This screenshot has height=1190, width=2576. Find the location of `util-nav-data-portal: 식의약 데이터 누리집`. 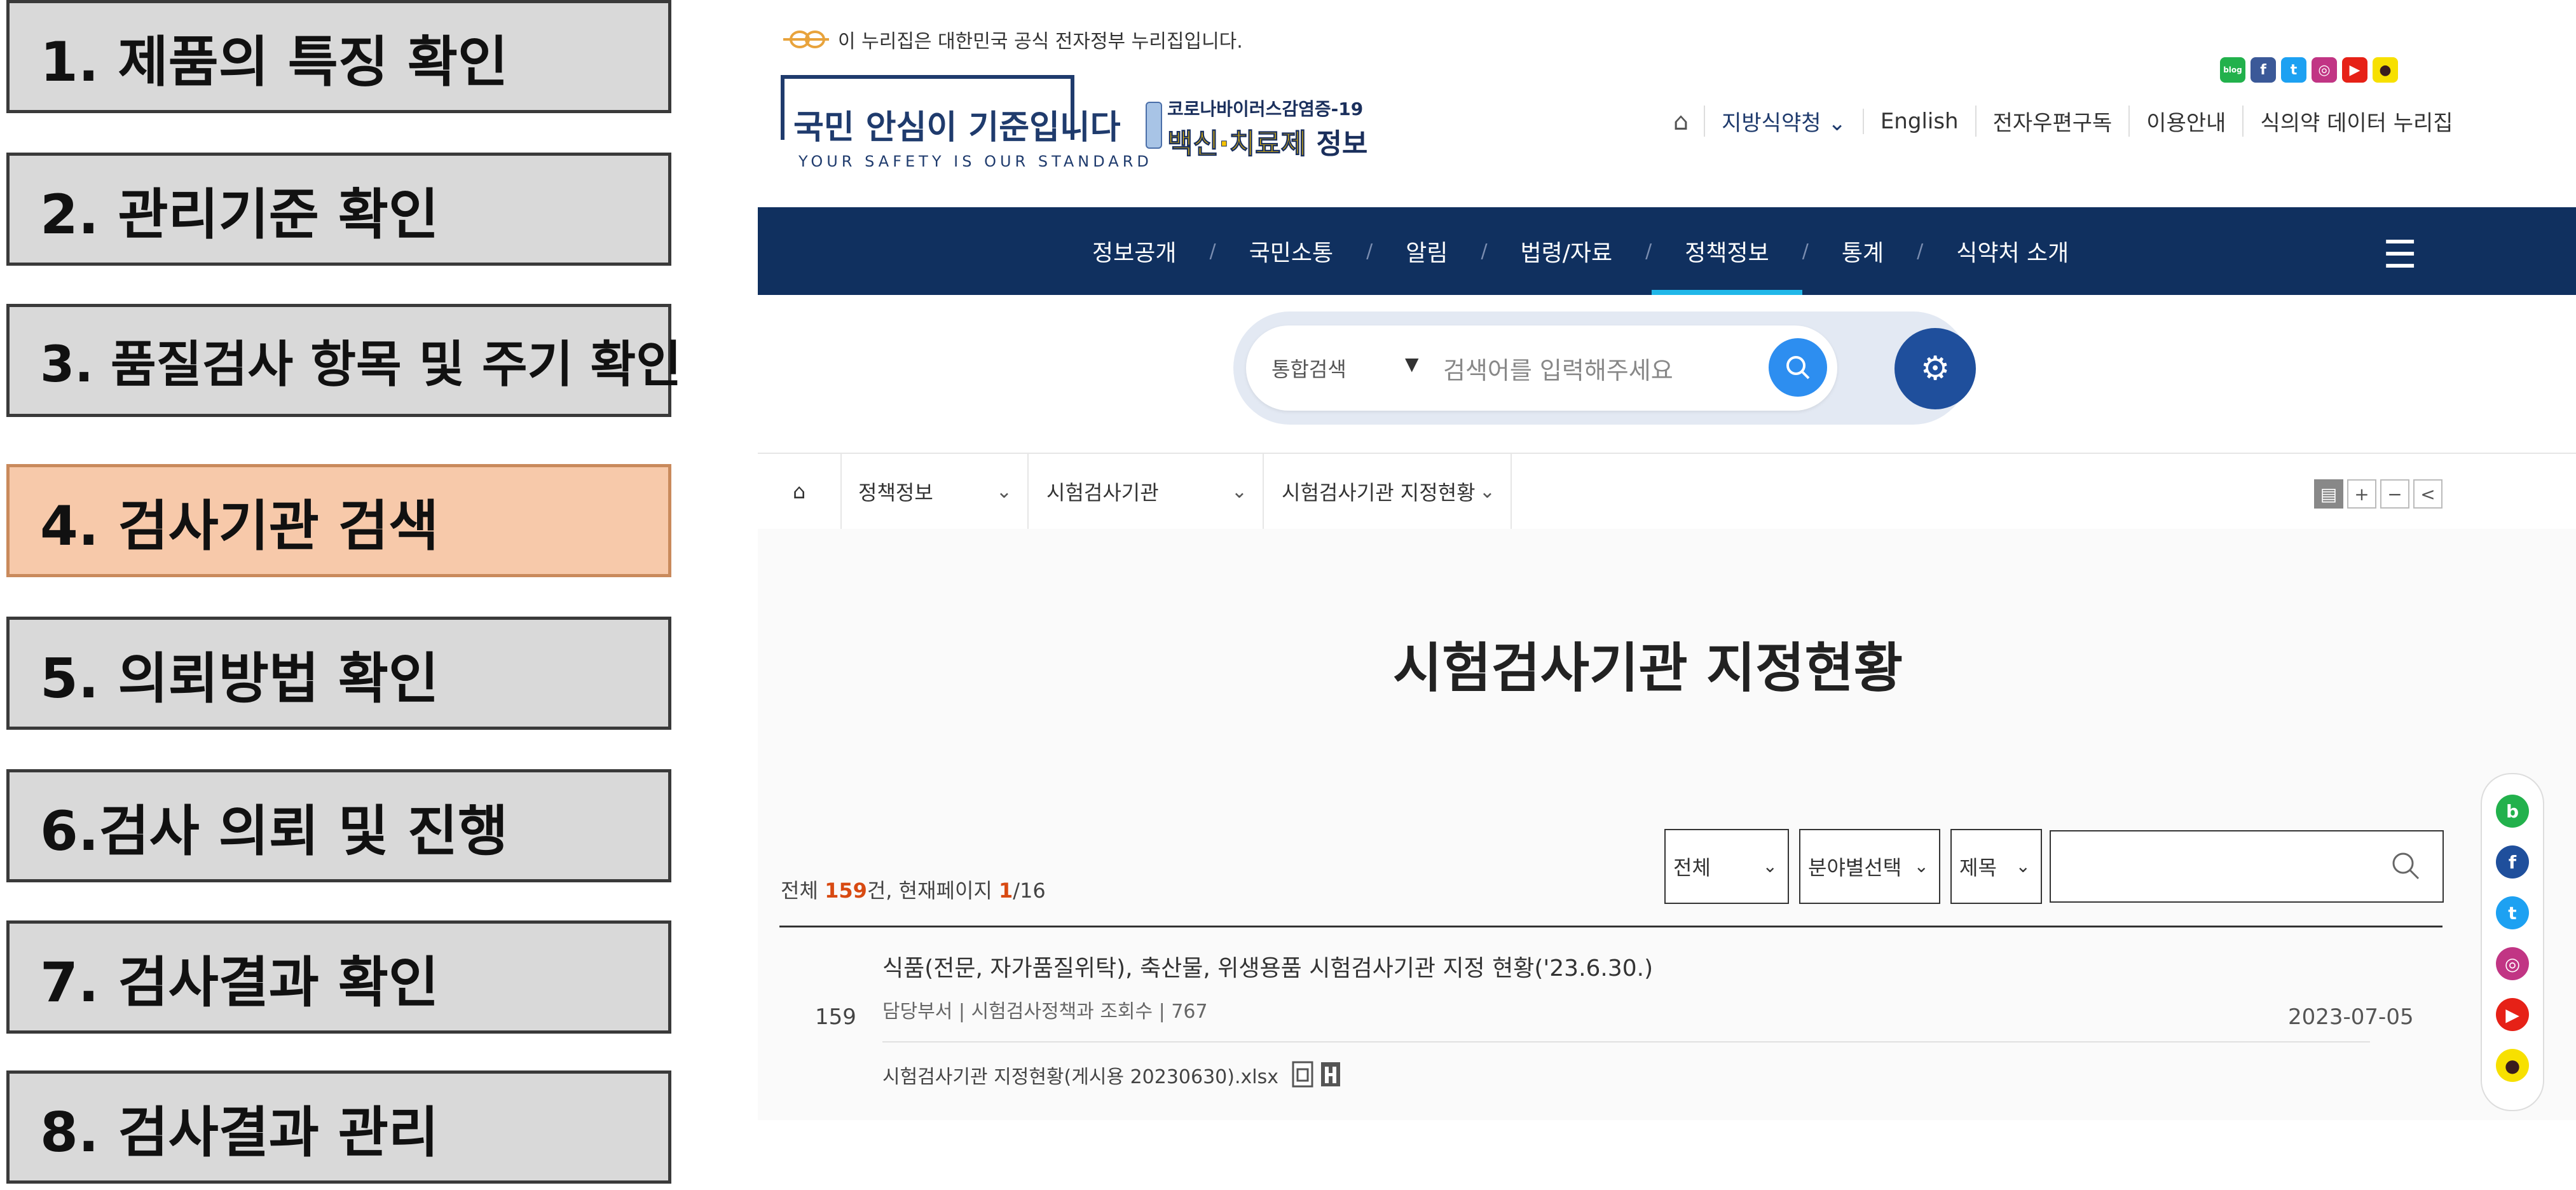

util-nav-data-portal: 식의약 데이터 누리집 is located at coordinates (2355, 121).